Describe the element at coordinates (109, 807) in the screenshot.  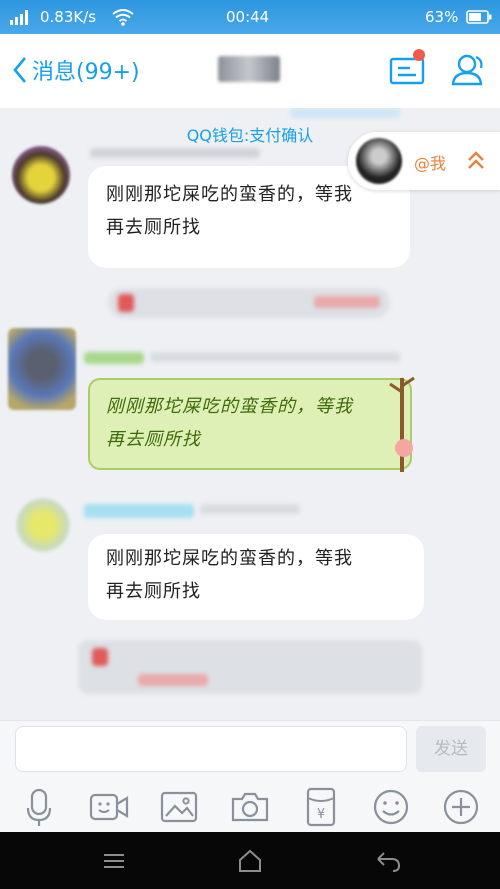
I see `video-call-icon` at that location.